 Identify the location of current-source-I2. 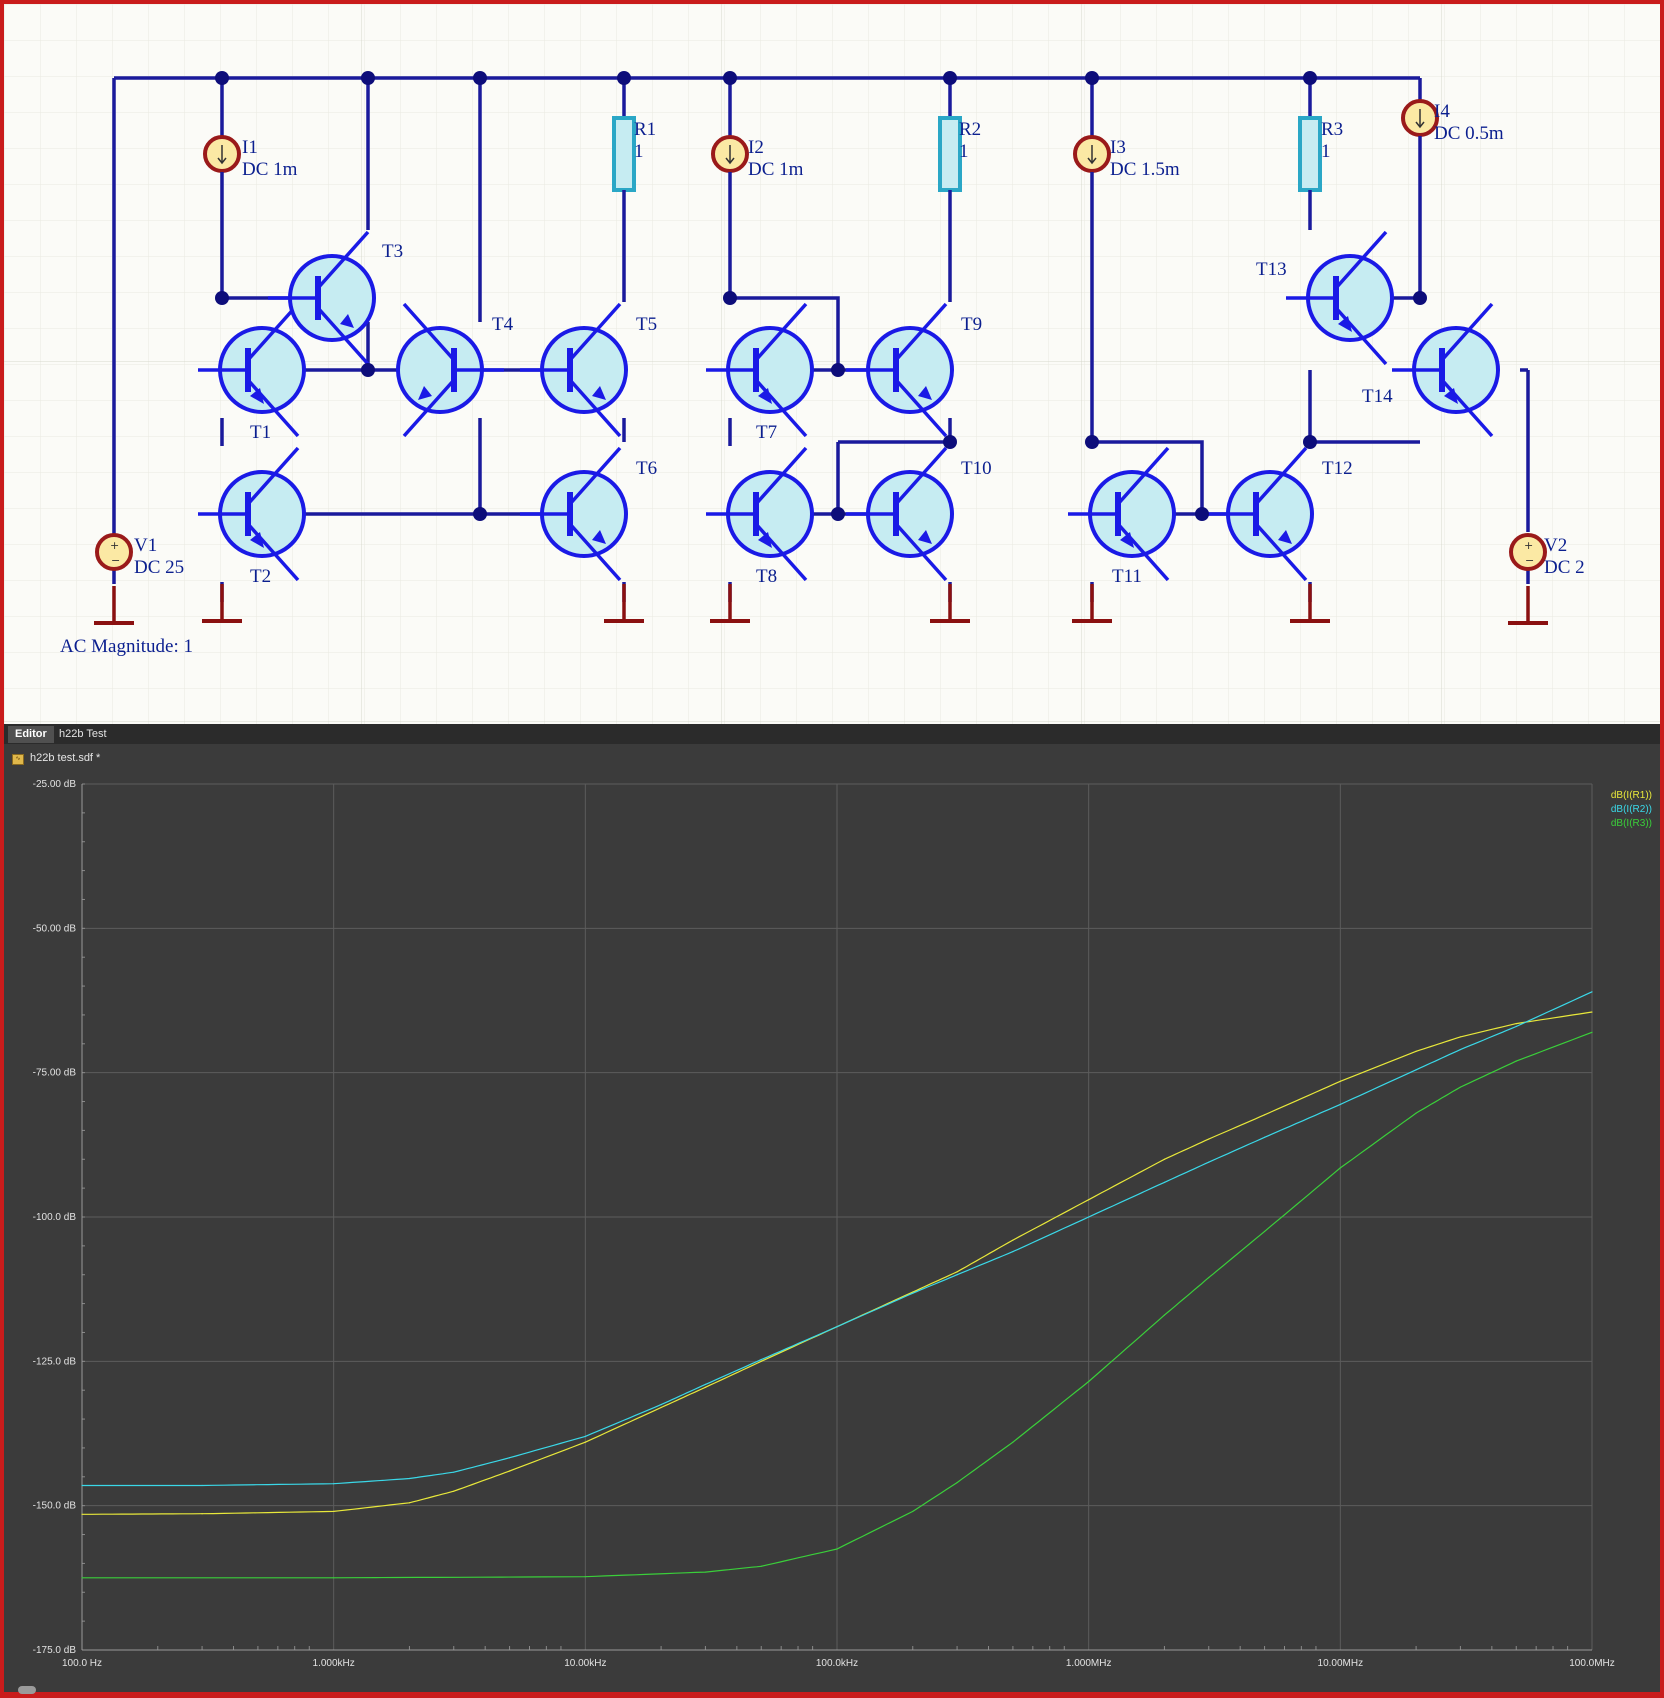
(730, 154).